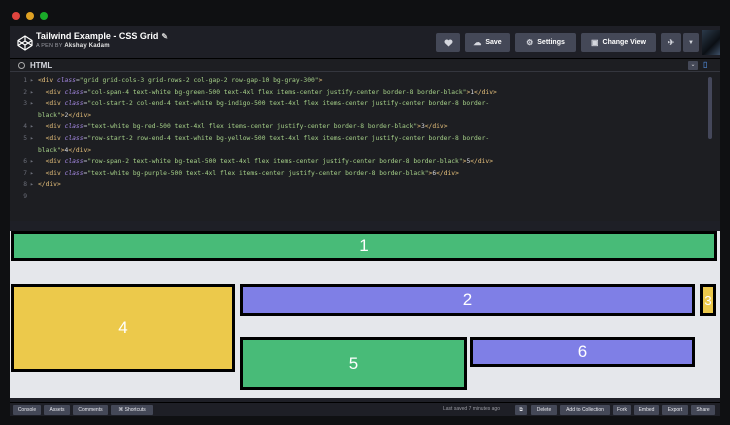  I want to click on settings-button: ⚙ Settings, so click(545, 42).